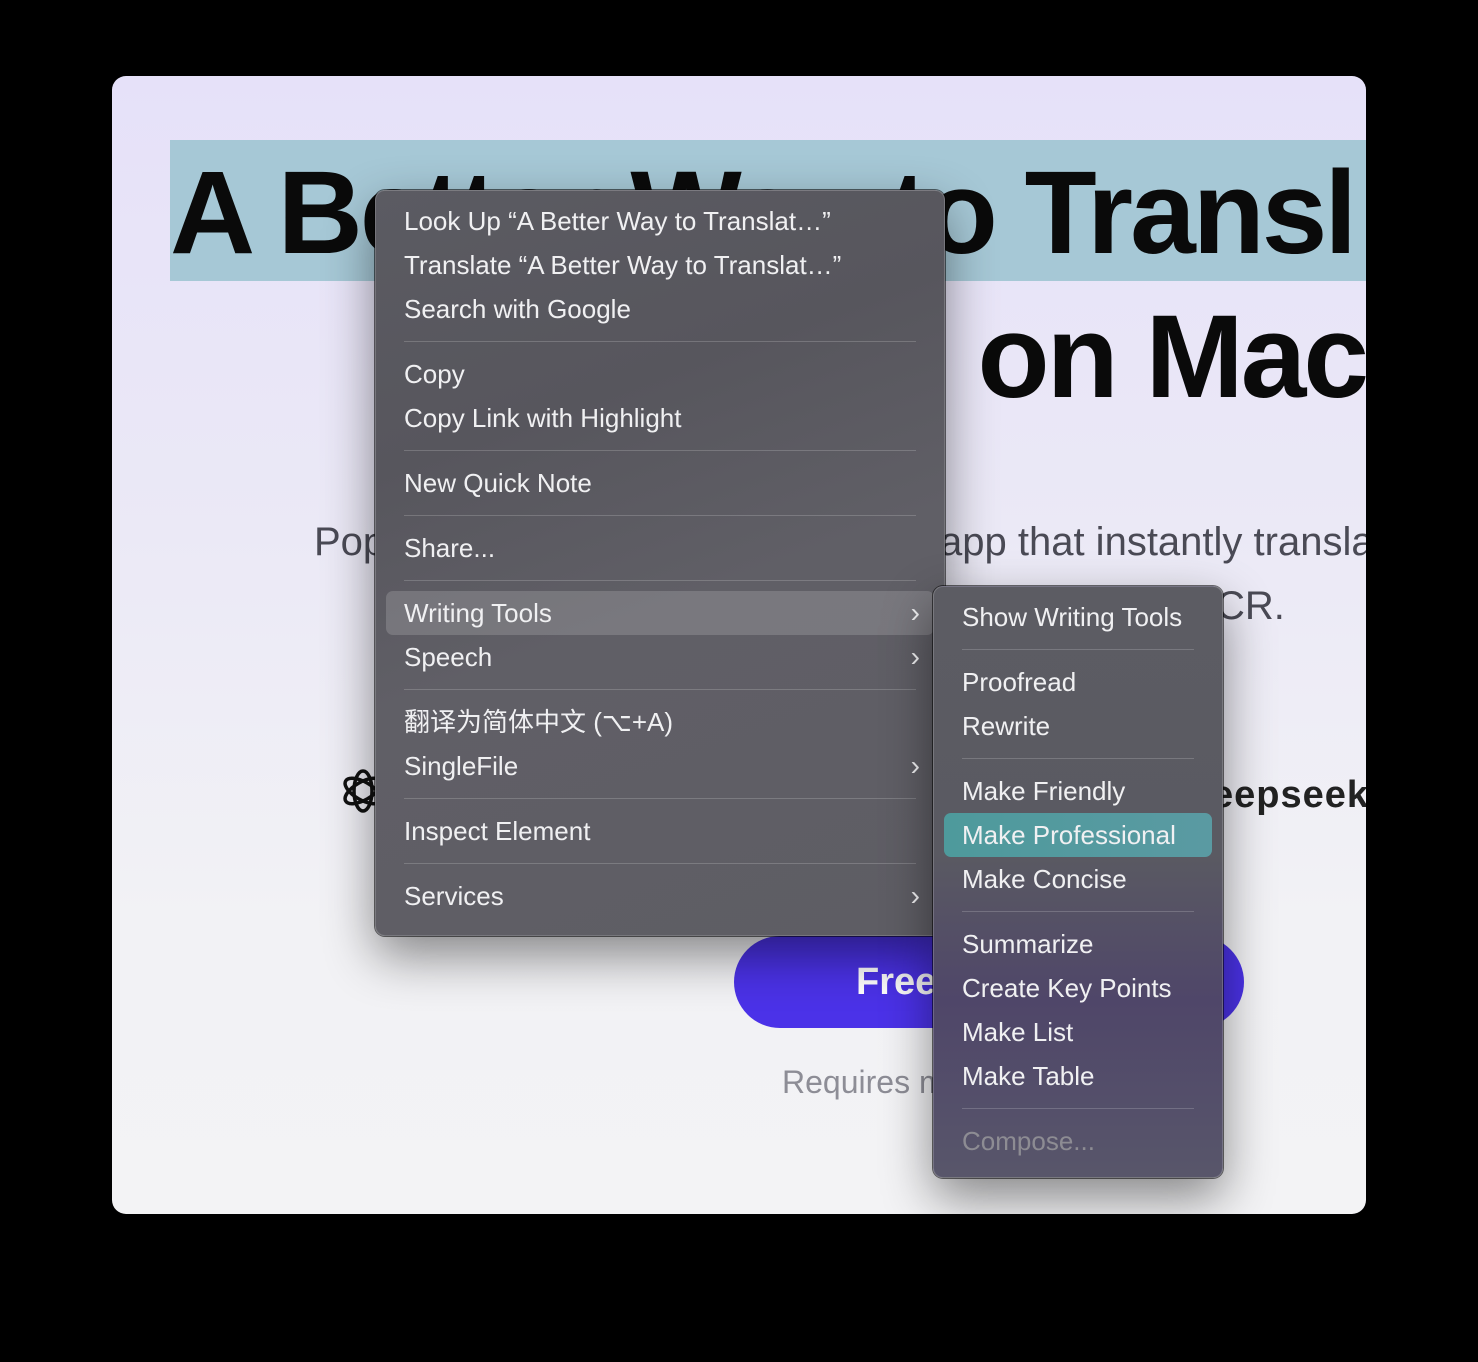 The image size is (1478, 1362). I want to click on menu-item-show-writing-tools: Show Writing Tools, so click(1078, 617).